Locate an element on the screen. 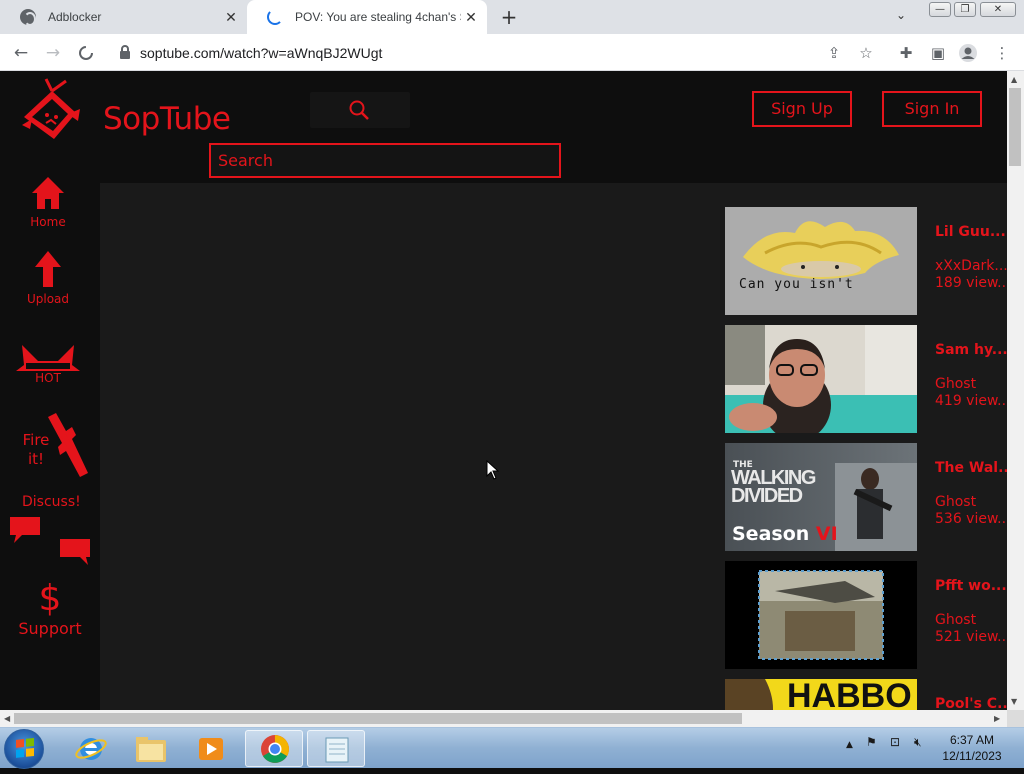 The image size is (1024, 774). sidebar-item-hot: HOT is located at coordinates (48, 364).